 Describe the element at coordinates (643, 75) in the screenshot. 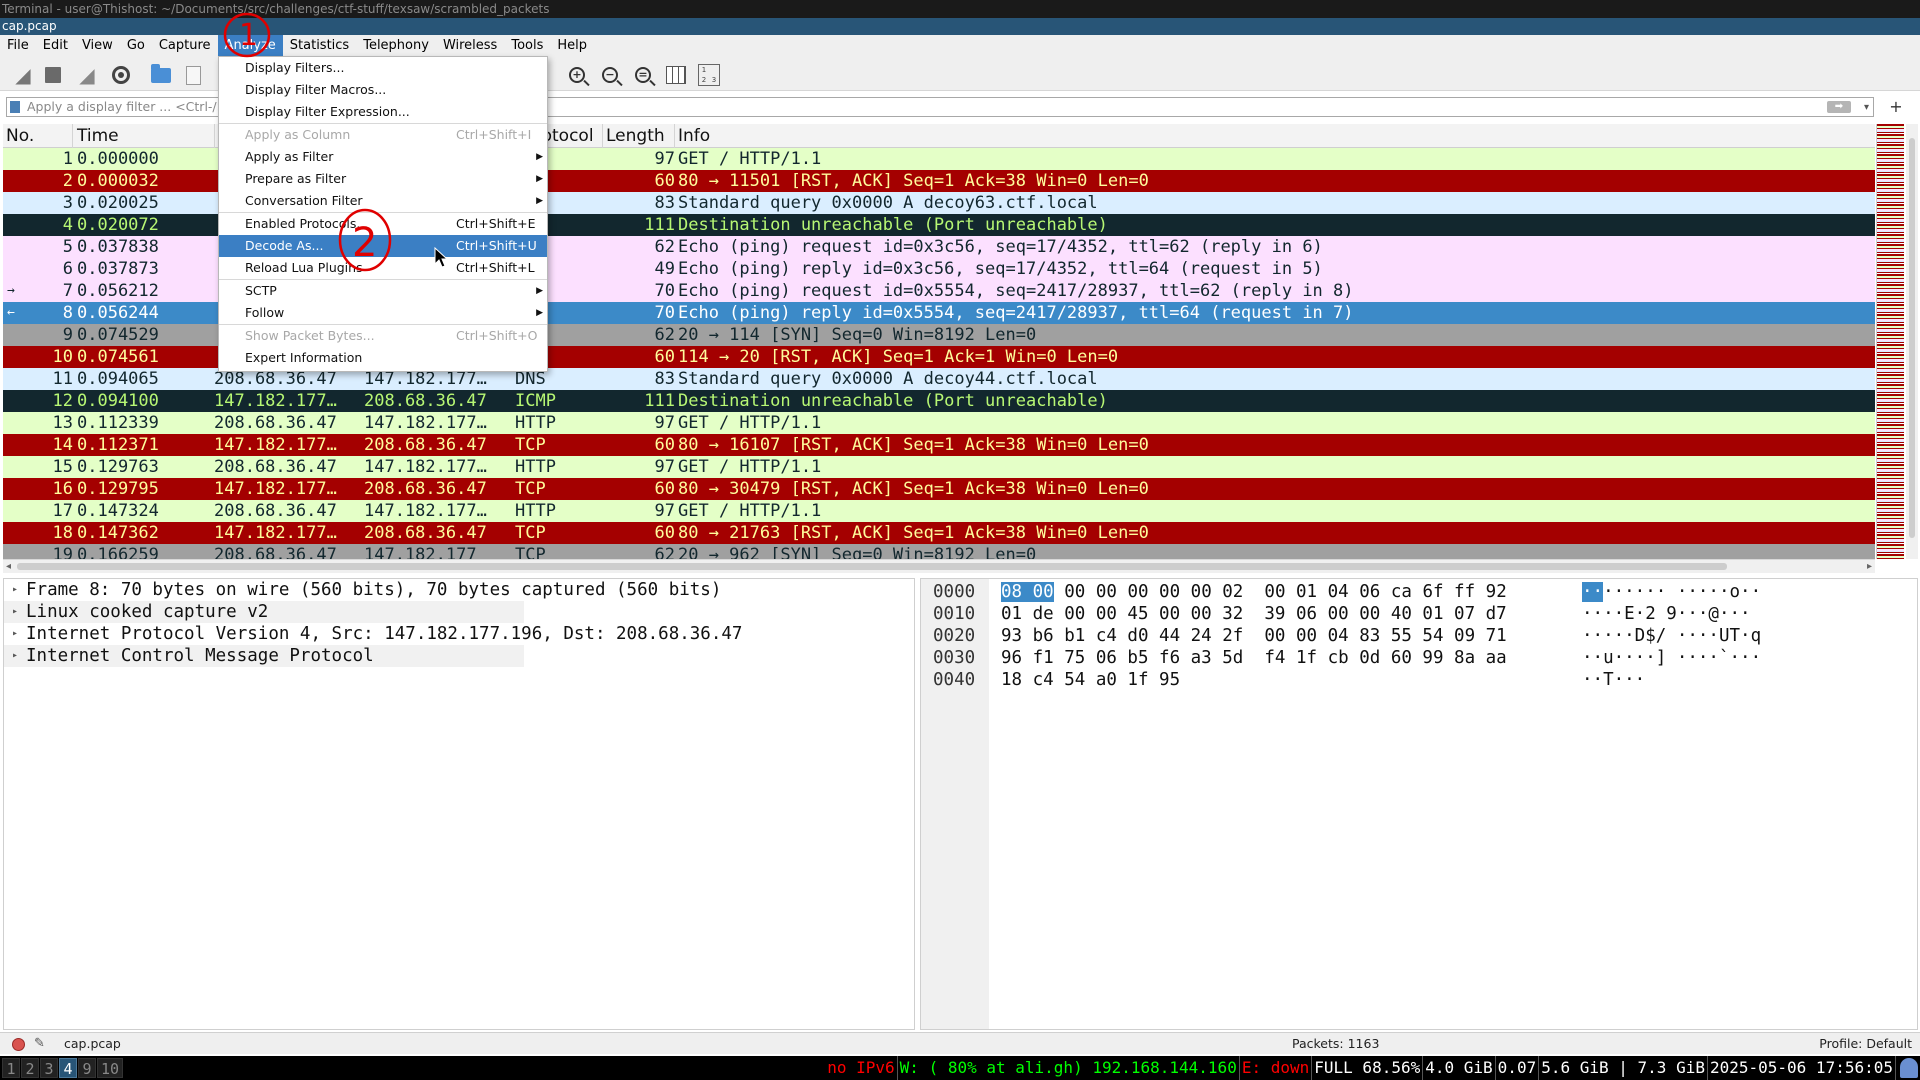

I see `zoom-normal-icon: =` at that location.